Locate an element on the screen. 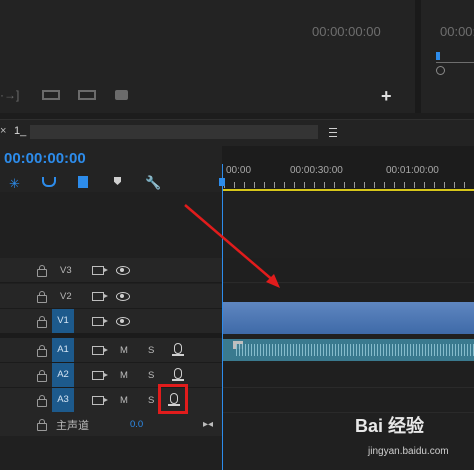  master-label: 主声道 is located at coordinates (72, 426).